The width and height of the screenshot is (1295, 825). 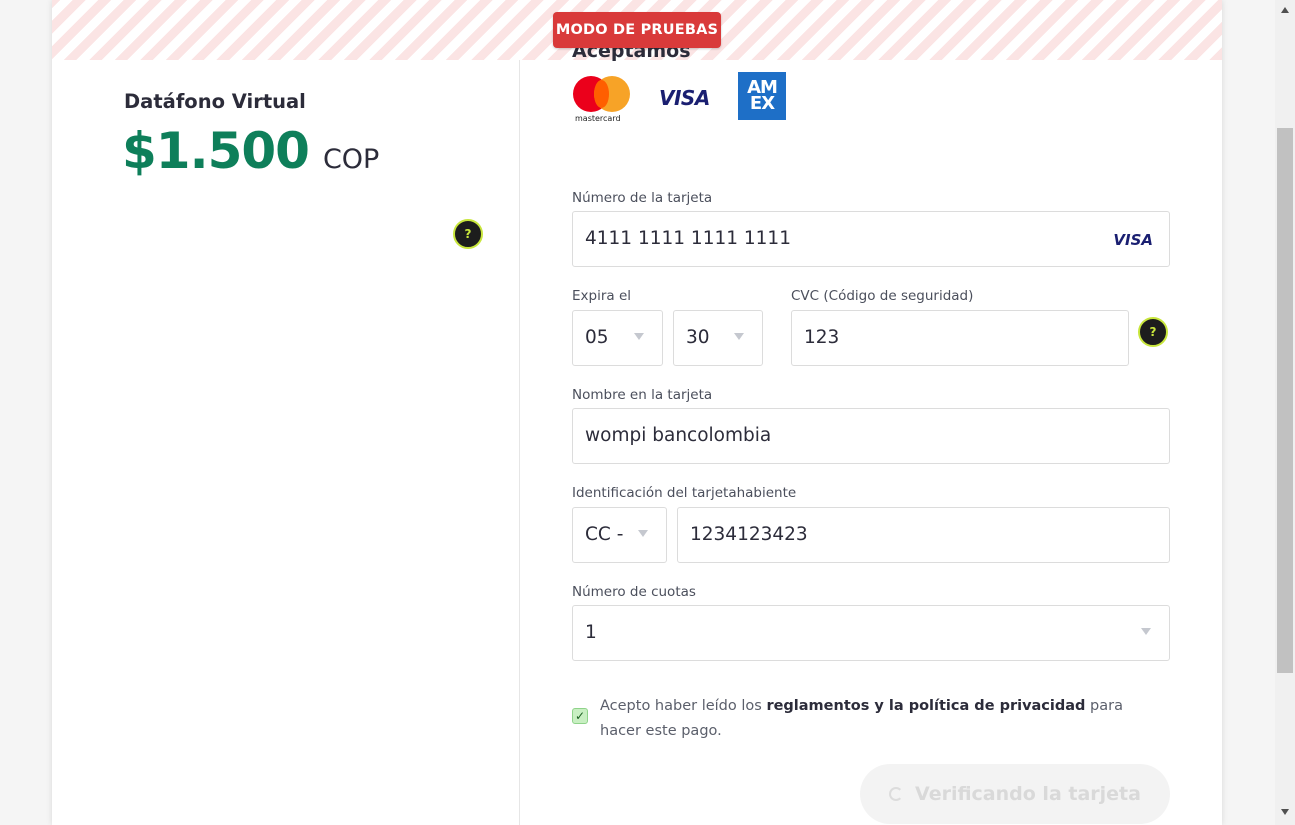 I want to click on id-type-select: CC -, so click(x=619, y=535).